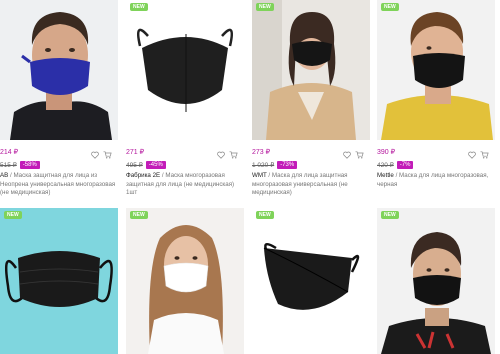 This screenshot has height=354, width=500. Describe the element at coordinates (4, 175) in the screenshot. I see `product-brand: AB` at that location.